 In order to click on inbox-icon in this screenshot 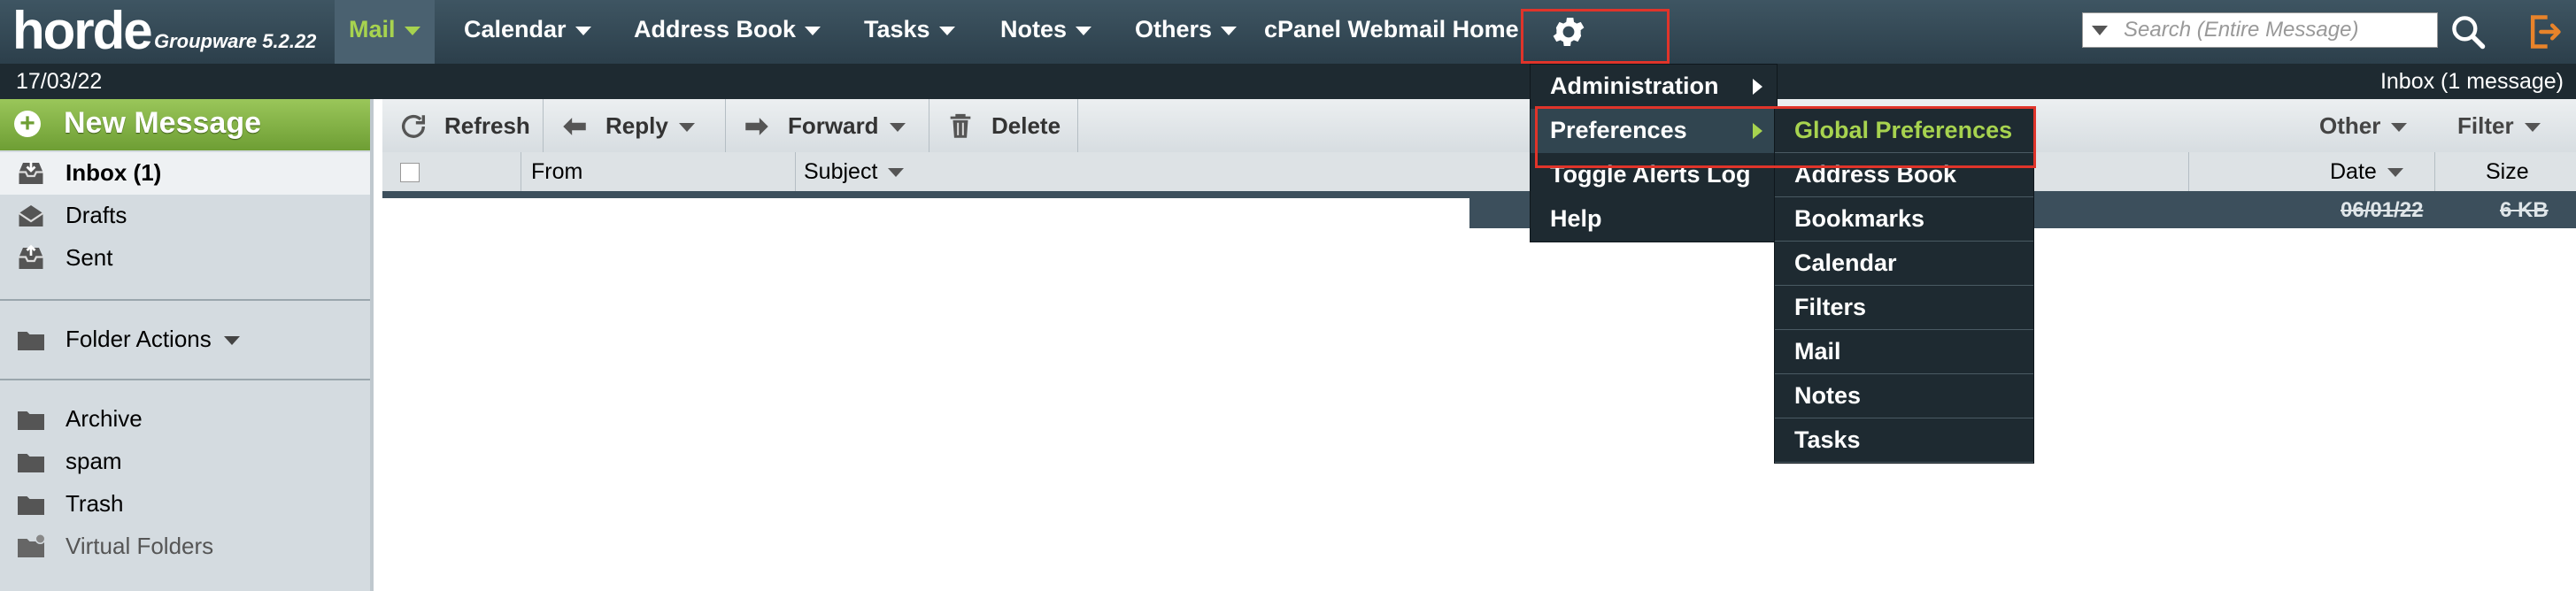, I will do `click(31, 172)`.